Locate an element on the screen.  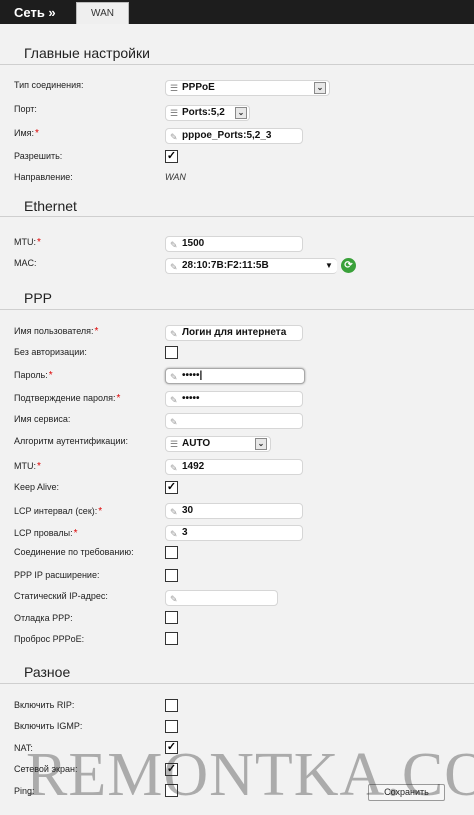
breadcrumb: Сеть » is located at coordinates (35, 12).